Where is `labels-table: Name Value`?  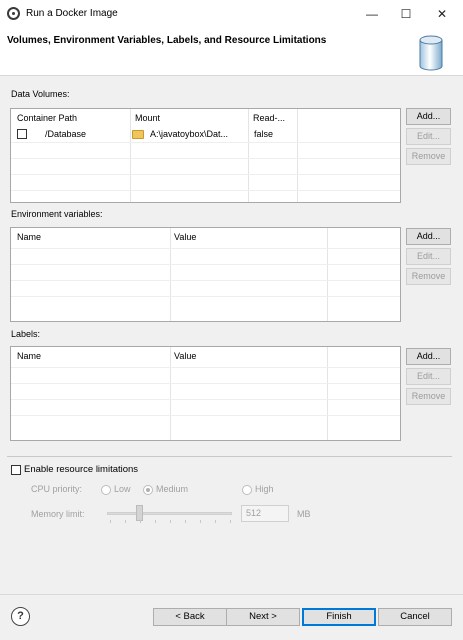
labels-table: Name Value is located at coordinates (205, 393).